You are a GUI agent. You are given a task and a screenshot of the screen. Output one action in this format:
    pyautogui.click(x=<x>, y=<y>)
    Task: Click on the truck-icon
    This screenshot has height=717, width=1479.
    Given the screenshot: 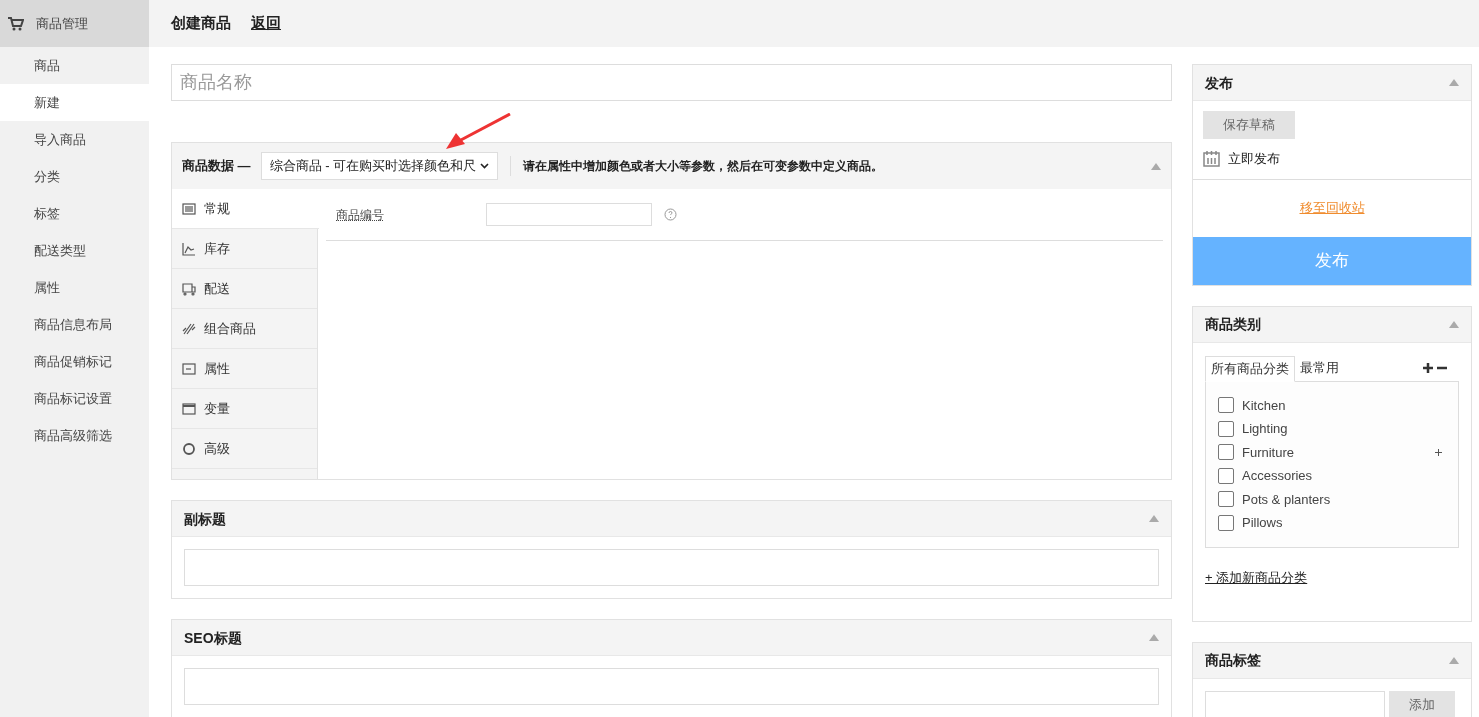 What is the action you would take?
    pyautogui.click(x=189, y=288)
    